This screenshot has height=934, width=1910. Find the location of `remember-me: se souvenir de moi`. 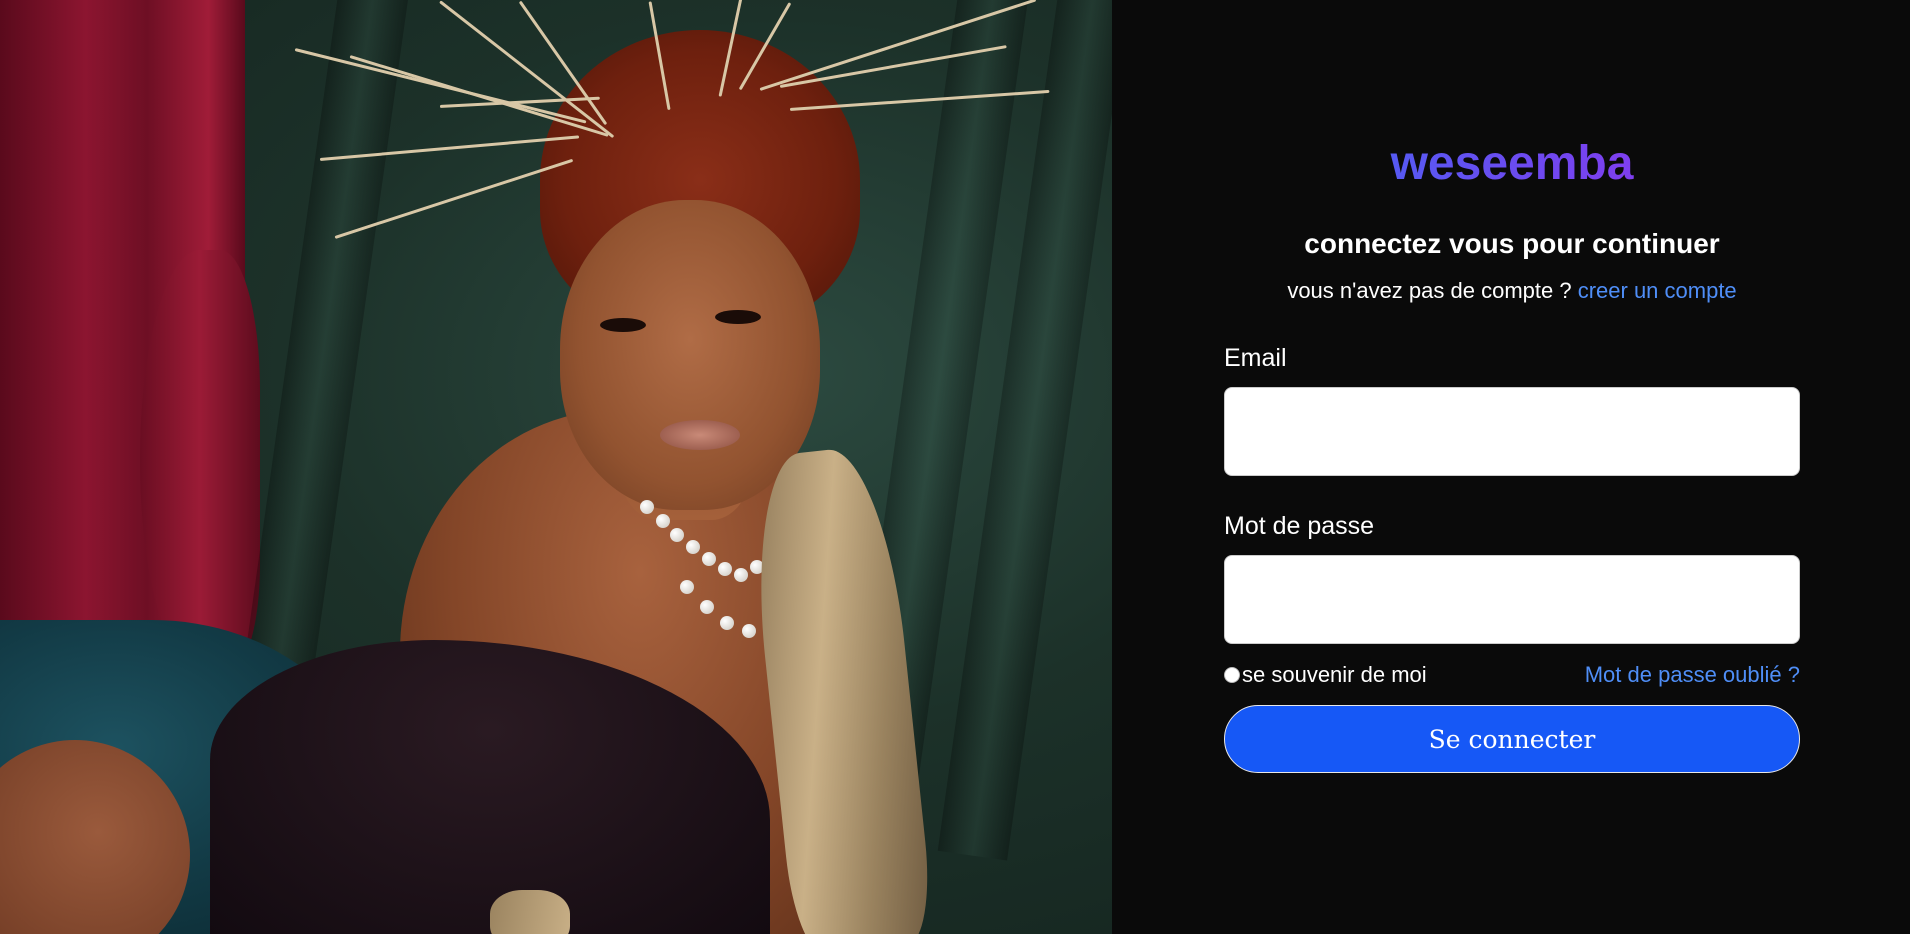

remember-me: se souvenir de moi is located at coordinates (1325, 675).